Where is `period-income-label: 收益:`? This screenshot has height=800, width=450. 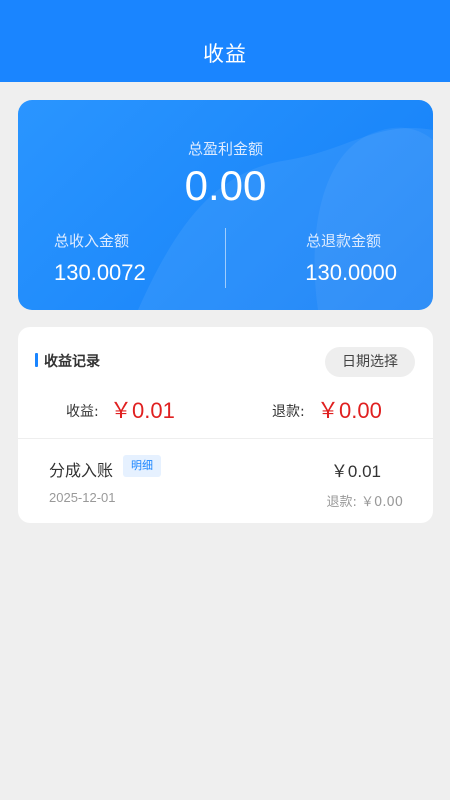
period-income-label: 收益: is located at coordinates (82, 412).